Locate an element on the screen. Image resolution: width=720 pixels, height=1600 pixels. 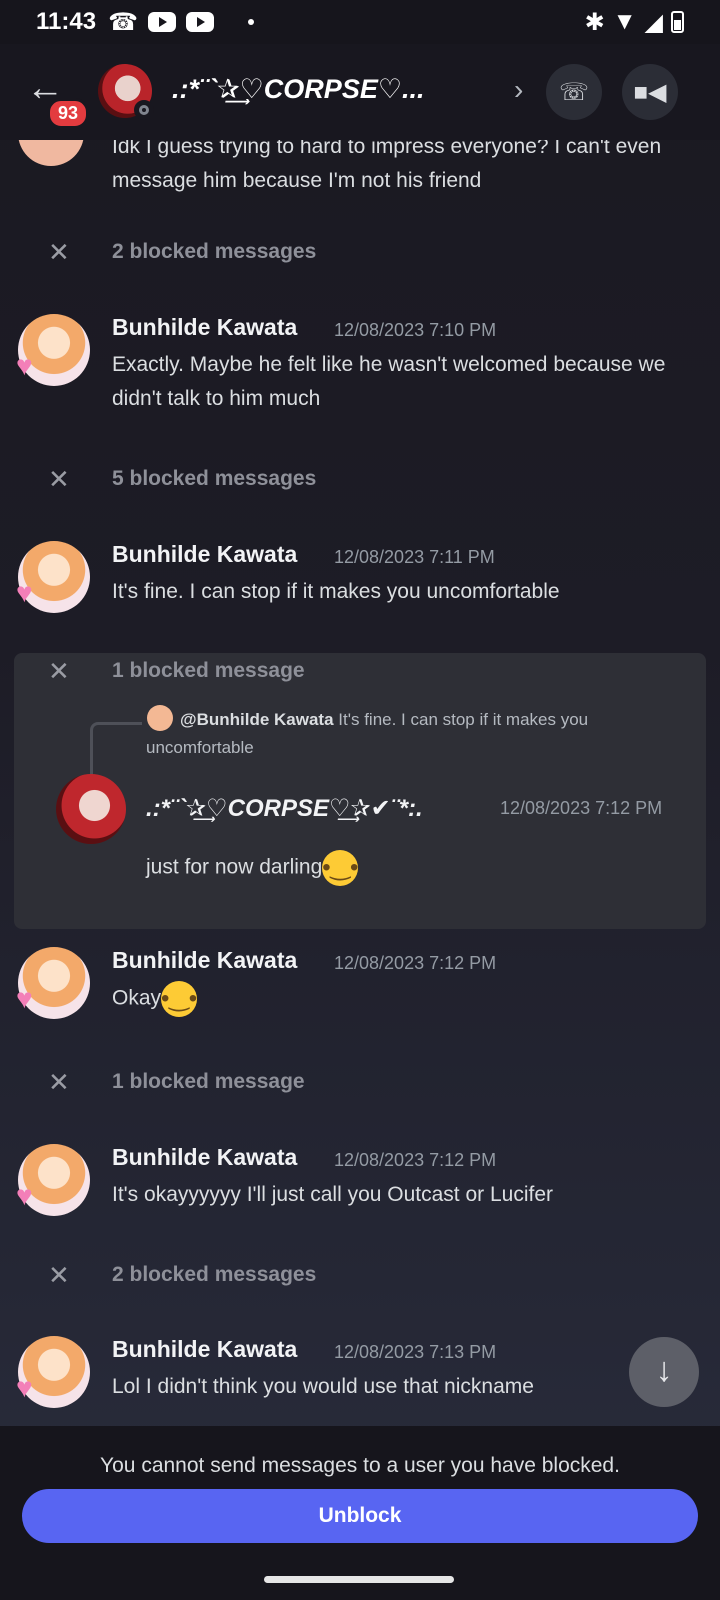
youtube-icon is located at coordinates (161, 22).